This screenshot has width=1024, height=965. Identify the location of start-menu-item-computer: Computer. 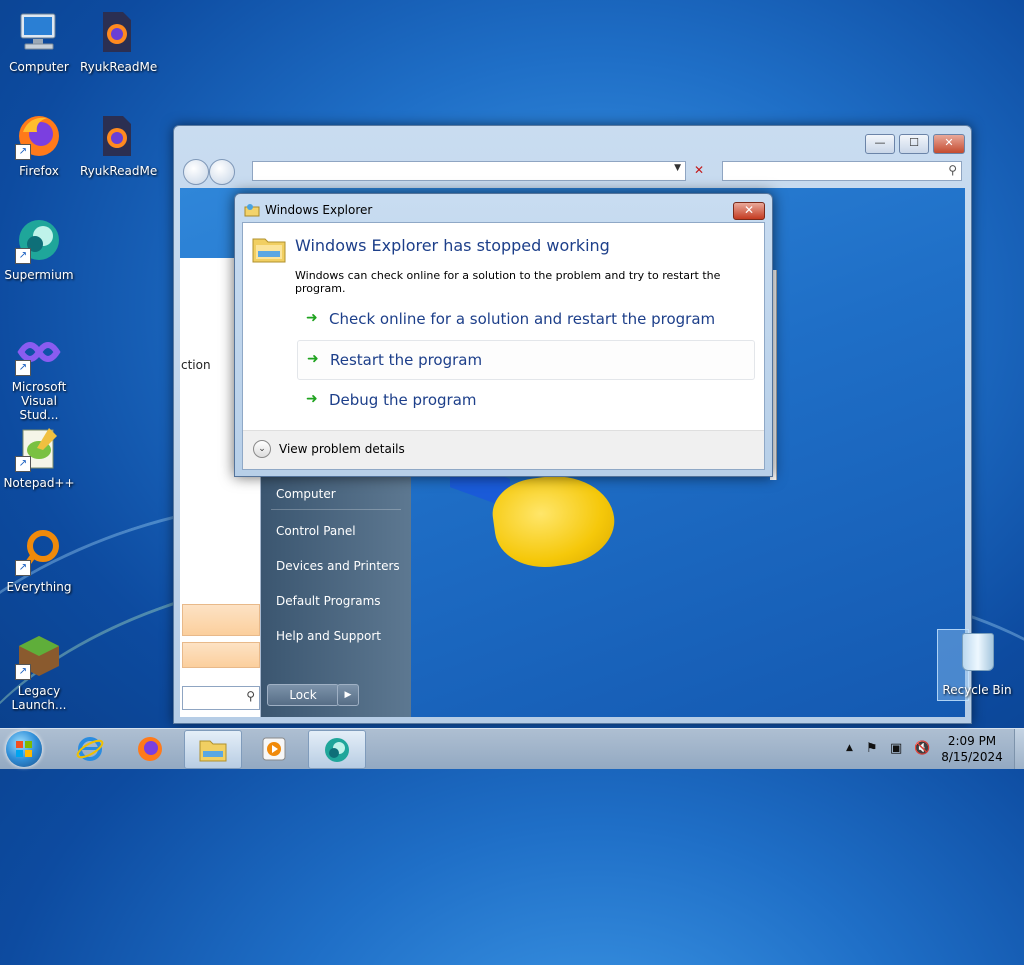
(306, 494).